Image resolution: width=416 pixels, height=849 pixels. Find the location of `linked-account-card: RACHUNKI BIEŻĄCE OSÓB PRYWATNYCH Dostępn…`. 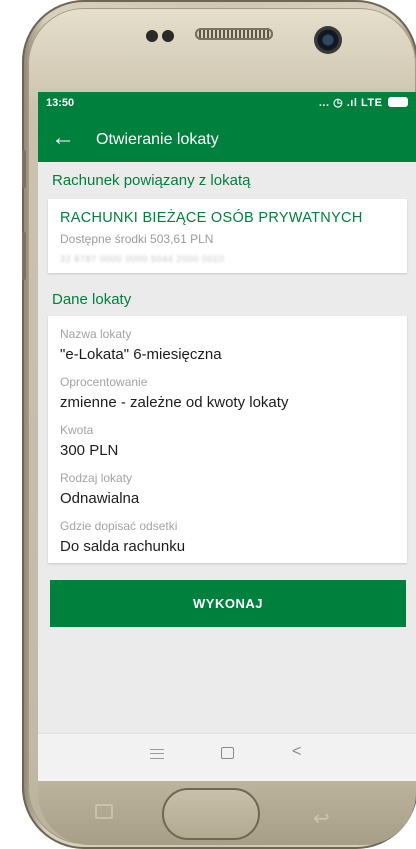

linked-account-card: RACHUNKI BIEŻĄCE OSÓB PRYWATNYCH Dostępn… is located at coordinates (227, 236).